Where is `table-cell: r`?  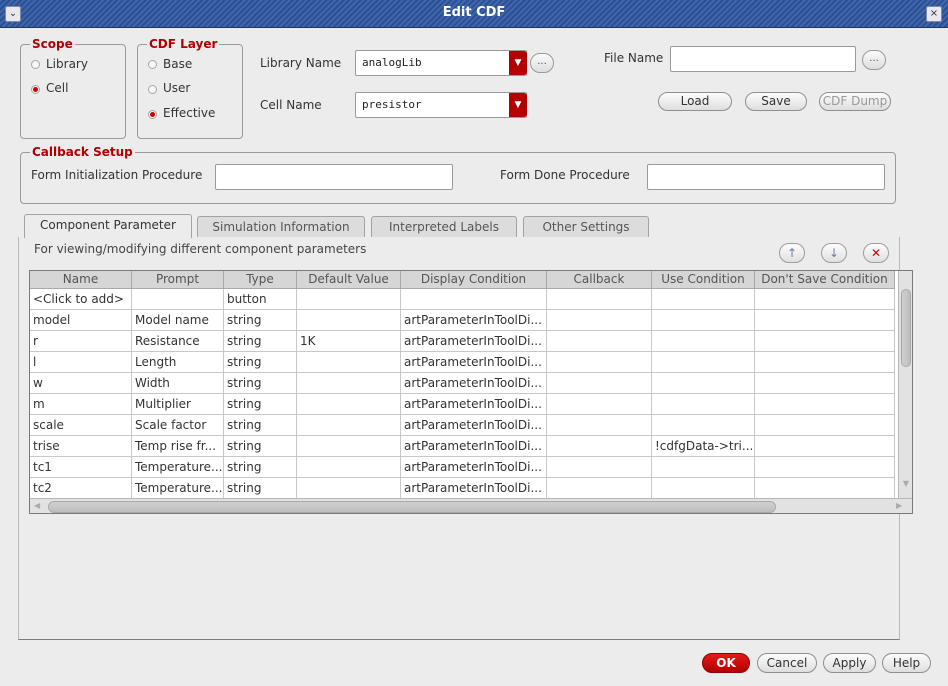
table-cell: r is located at coordinates (81, 341).